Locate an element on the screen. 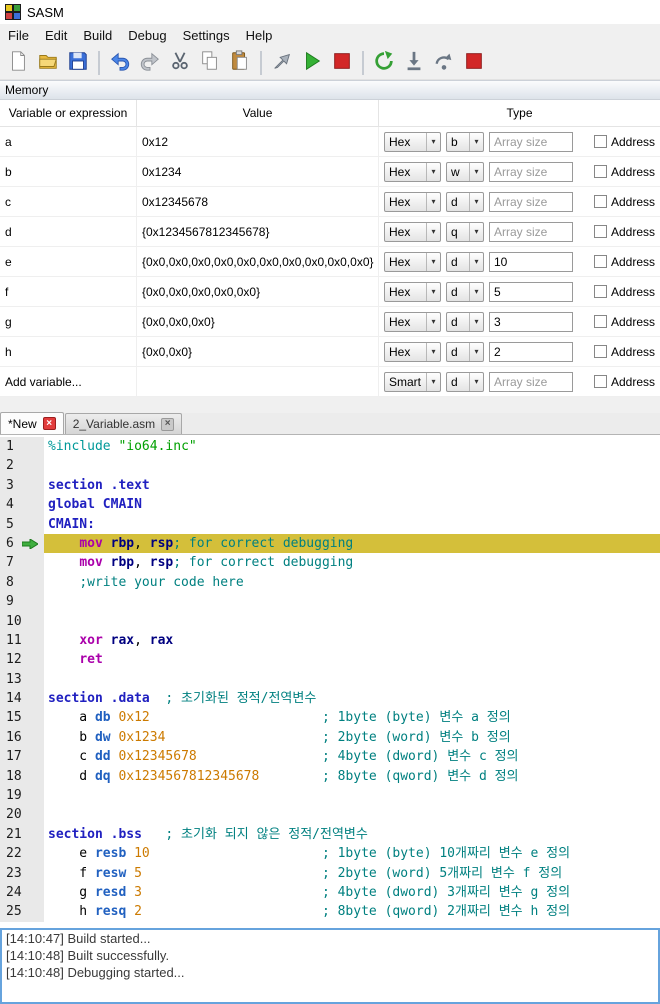  save-button is located at coordinates (78, 63).